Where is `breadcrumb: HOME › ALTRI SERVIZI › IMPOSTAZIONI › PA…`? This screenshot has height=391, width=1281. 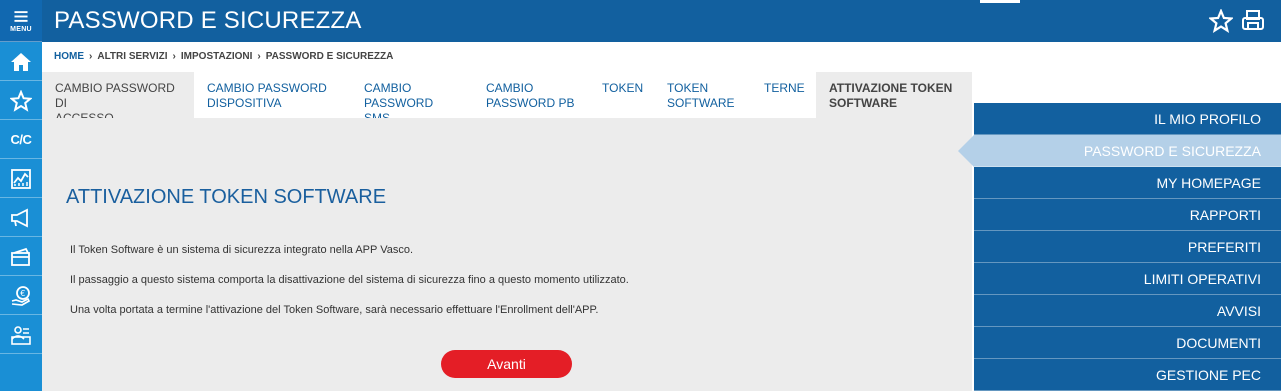
breadcrumb: HOME › ALTRI SERVIZI › IMPOSTAZIONI › PA… is located at coordinates (223, 56).